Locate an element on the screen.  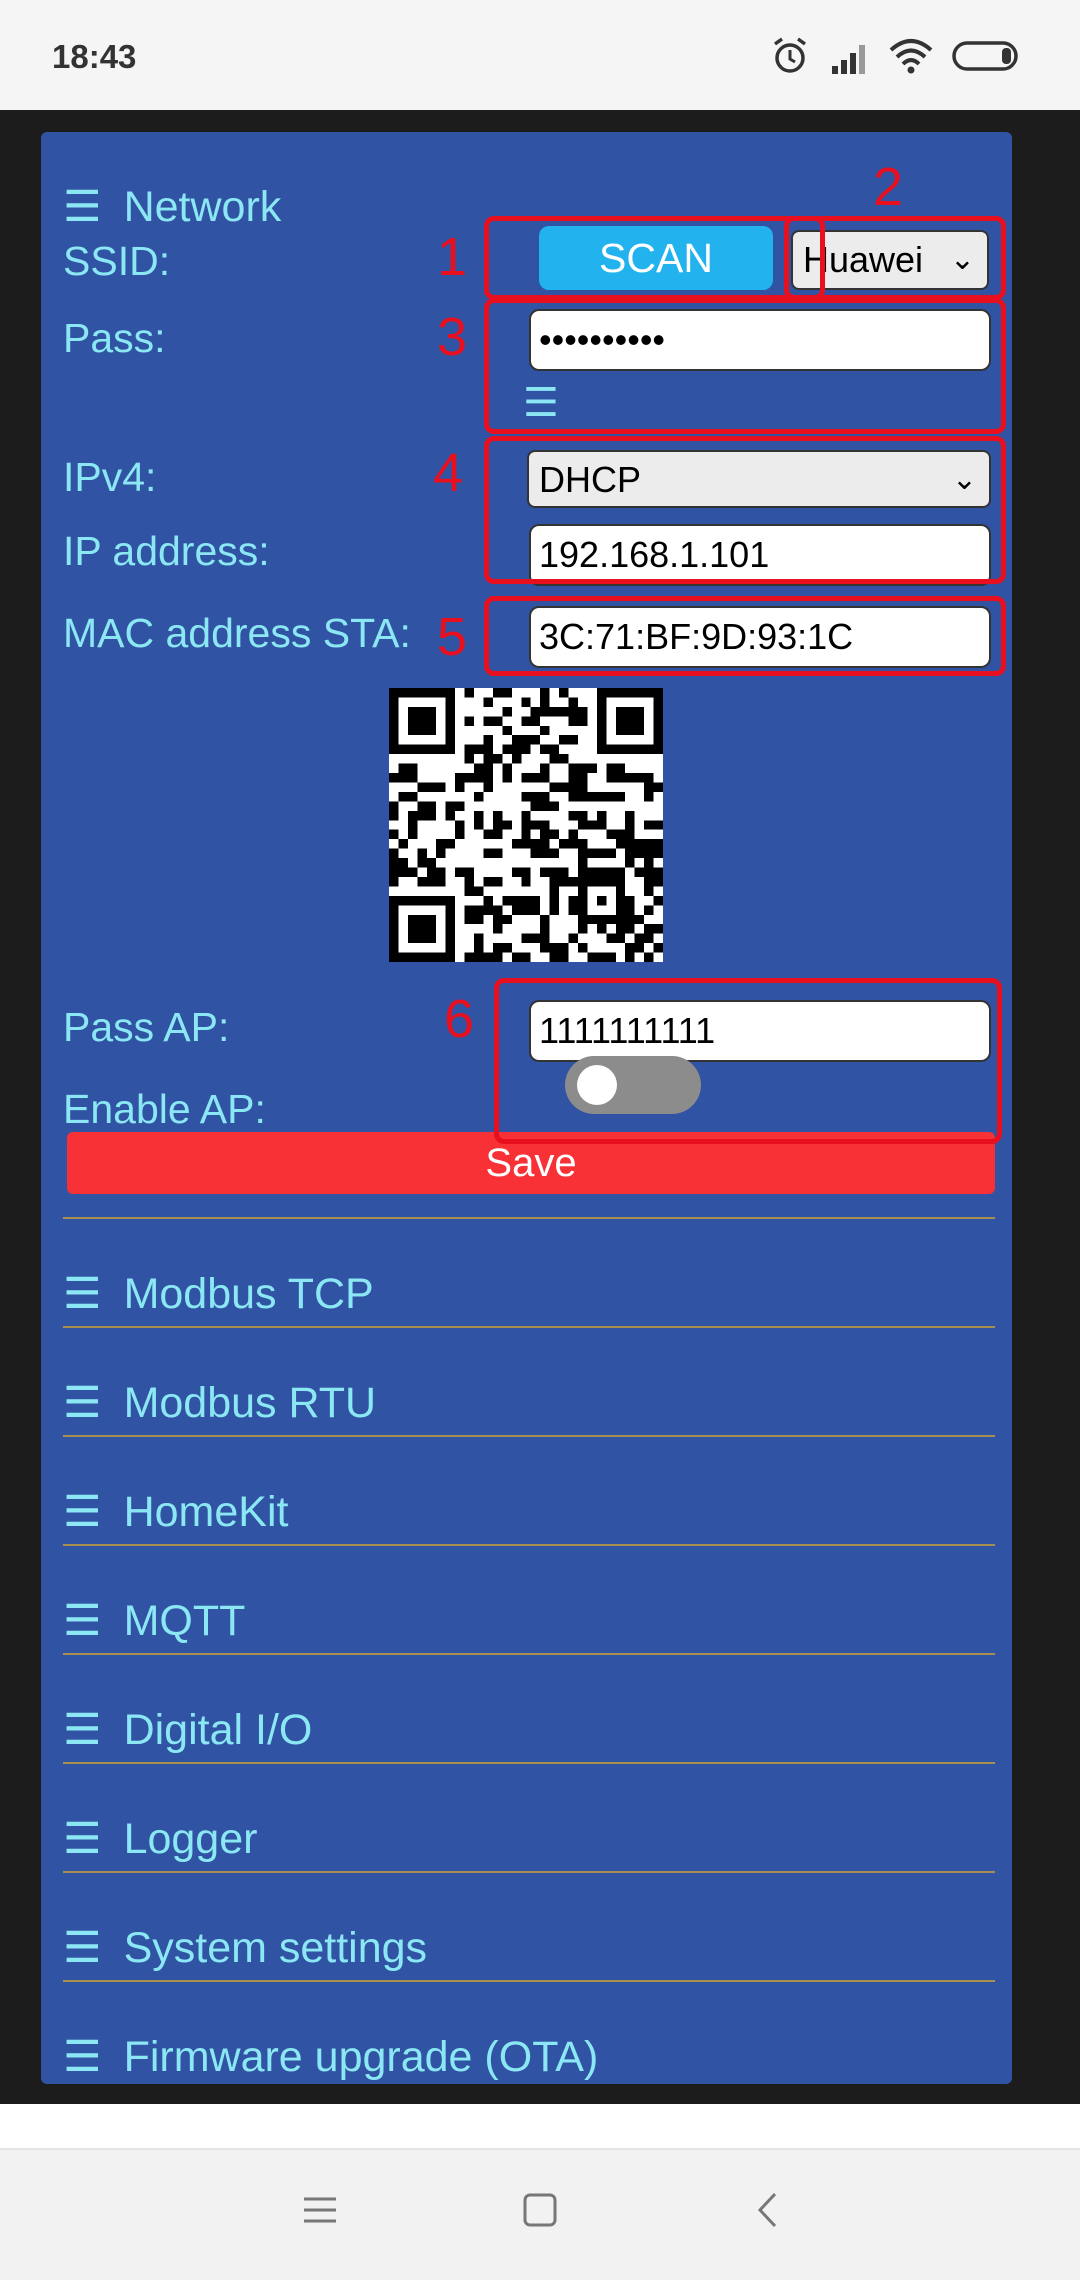
section-title-network: Network is located at coordinates (202, 207).